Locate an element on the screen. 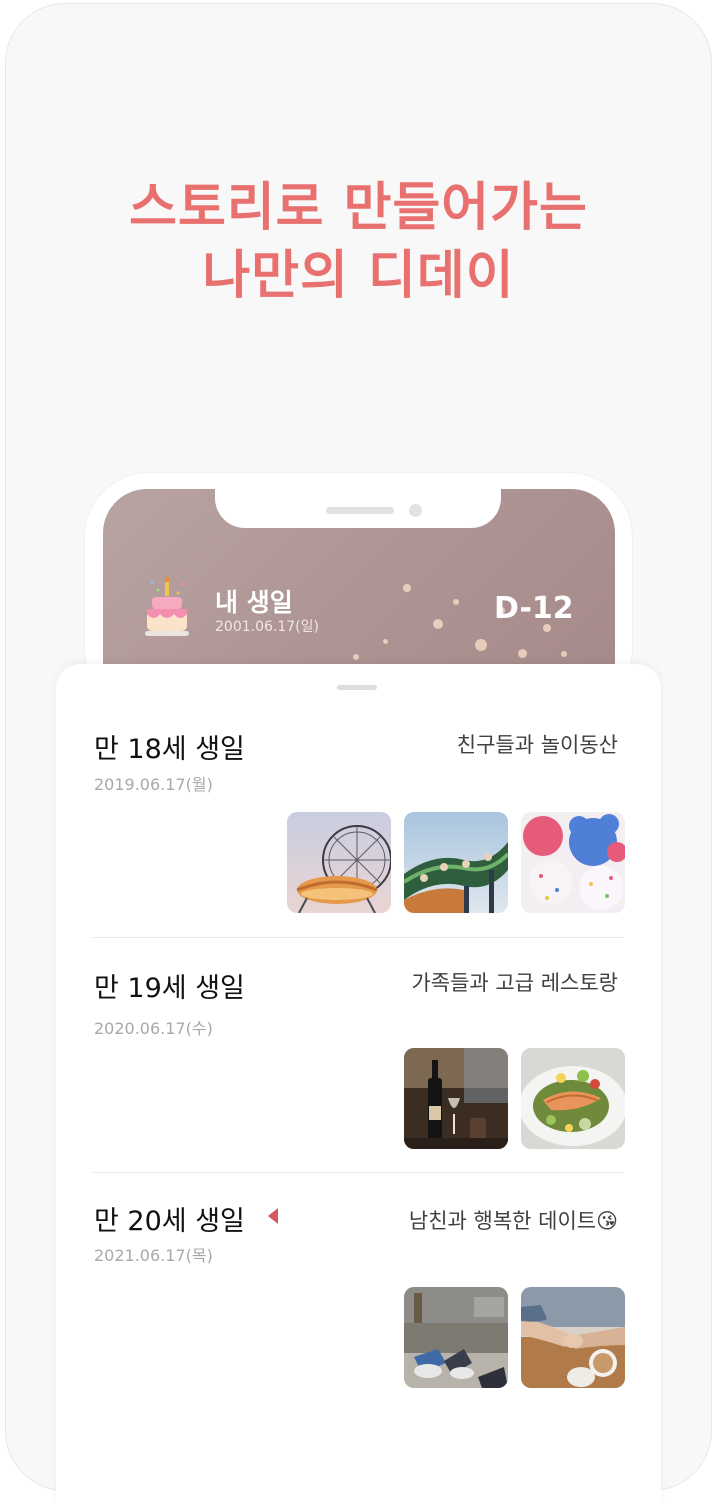 The height and width of the screenshot is (1504, 717). holding-hands-photo is located at coordinates (573, 1337).